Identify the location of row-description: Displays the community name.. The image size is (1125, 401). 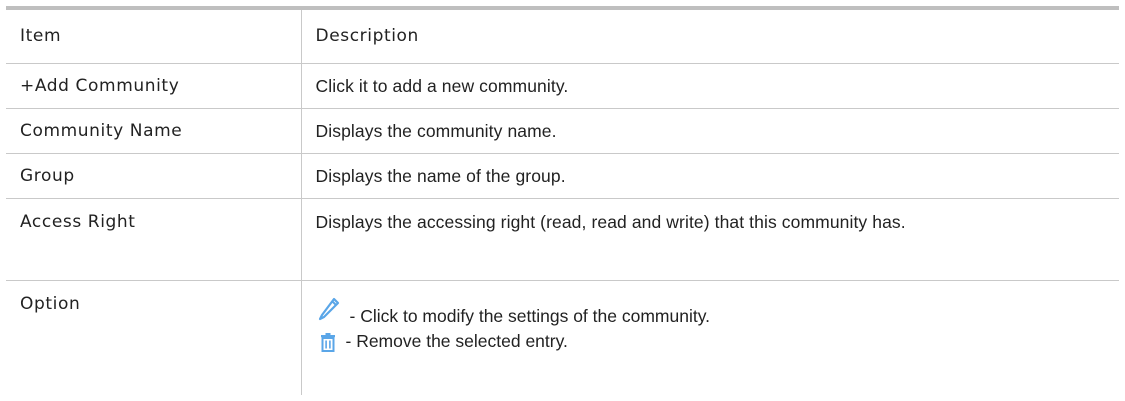
(709, 131).